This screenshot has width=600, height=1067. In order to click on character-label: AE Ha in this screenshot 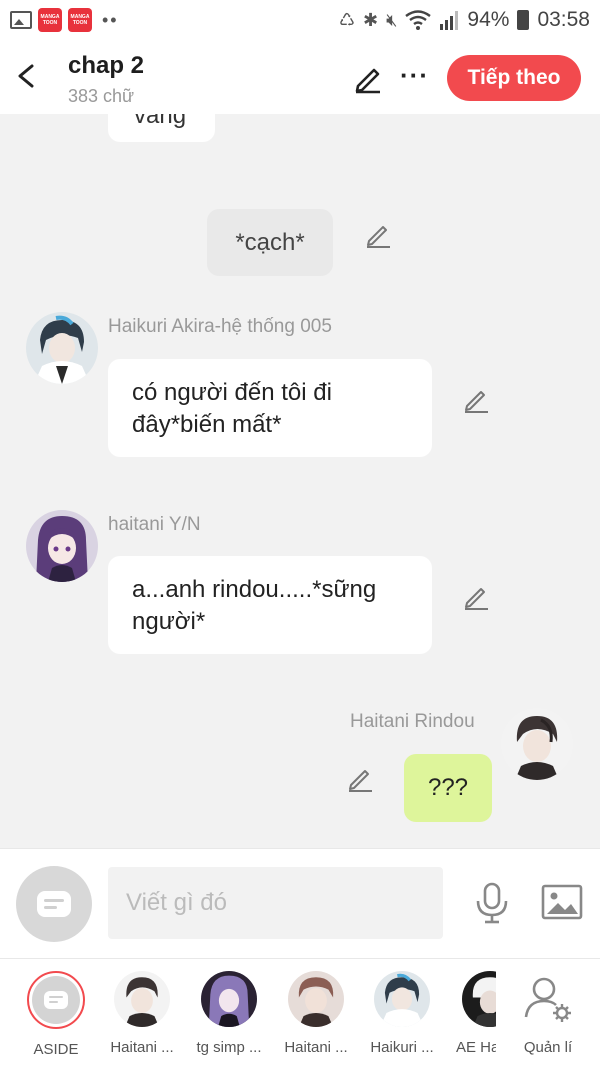, I will do `click(476, 1047)`.